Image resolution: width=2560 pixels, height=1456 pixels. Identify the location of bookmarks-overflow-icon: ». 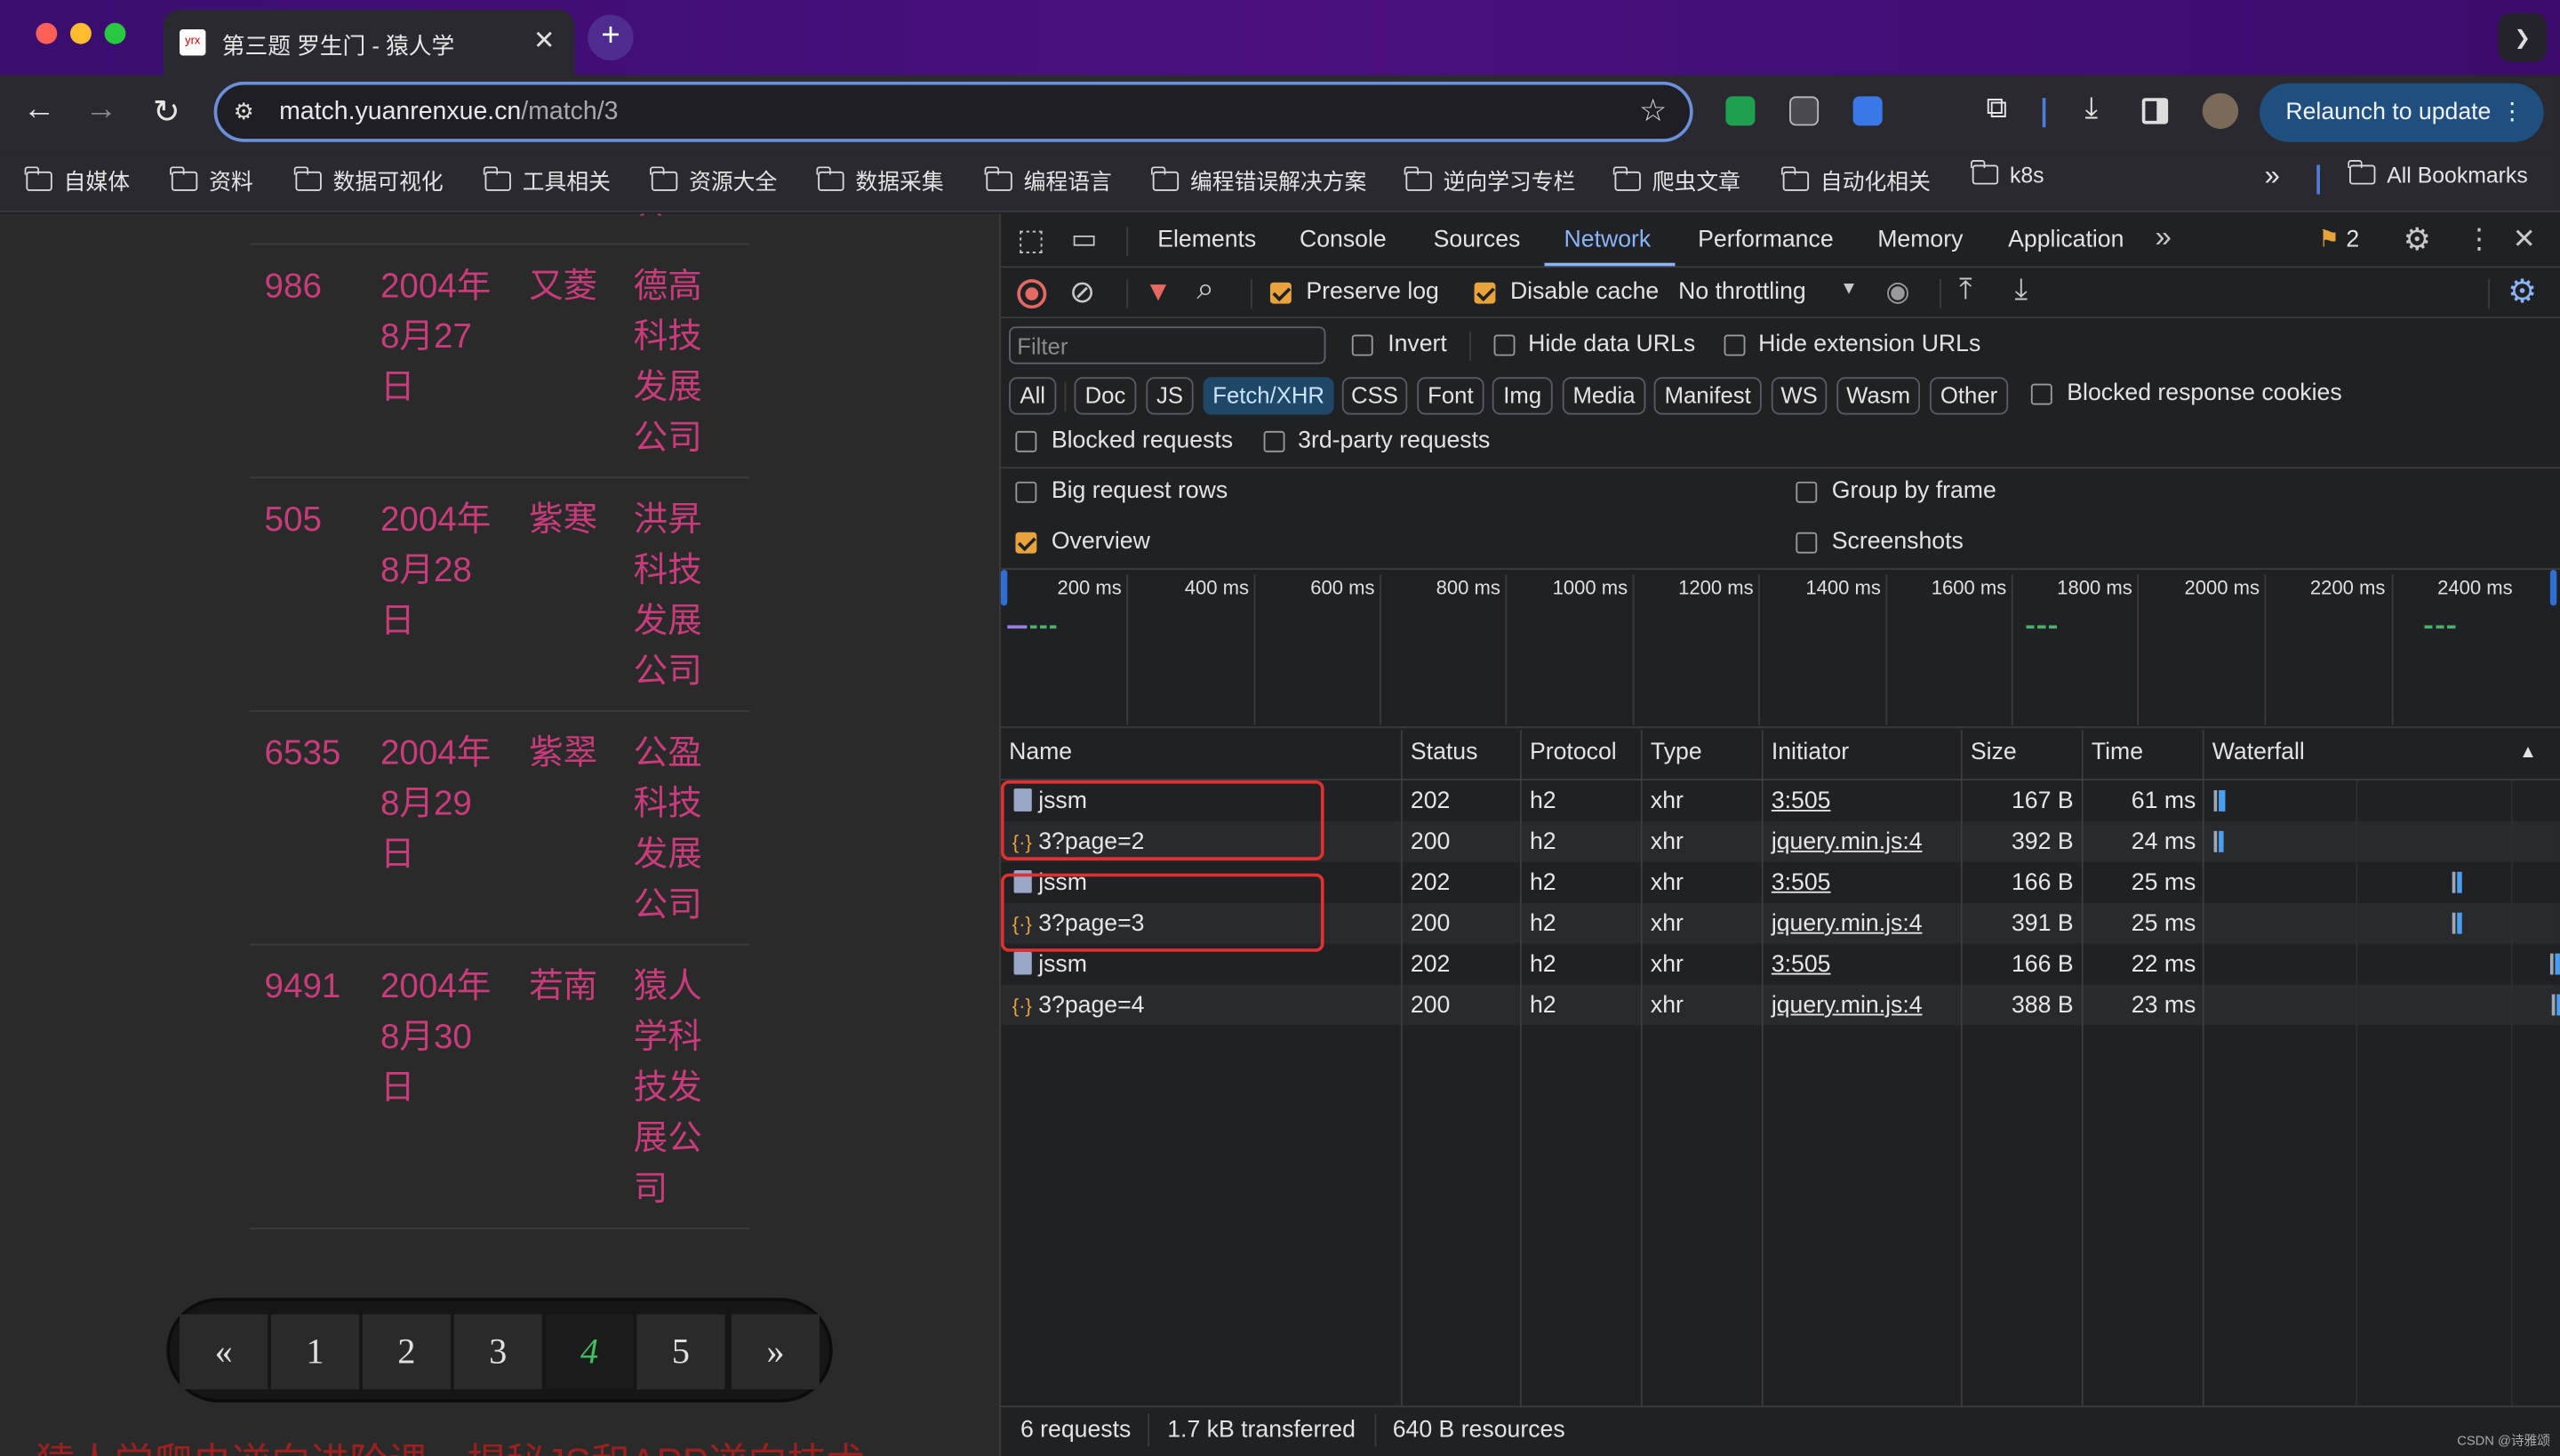
(2272, 176).